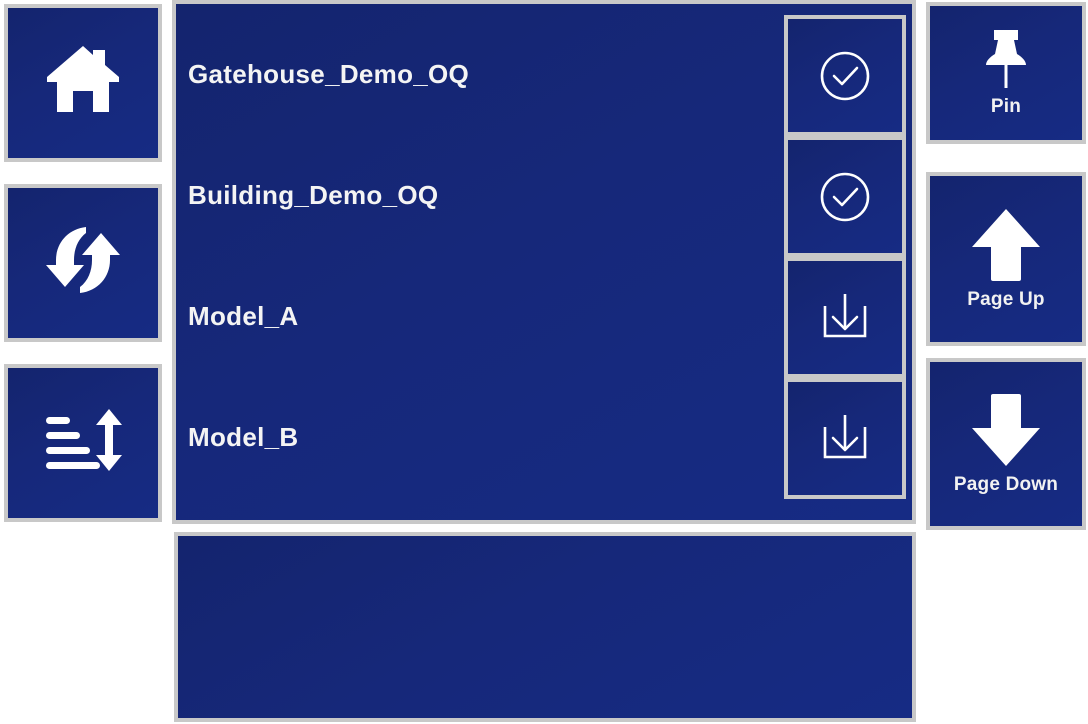  Describe the element at coordinates (243, 437) in the screenshot. I see `list-item-label: Model_B` at that location.